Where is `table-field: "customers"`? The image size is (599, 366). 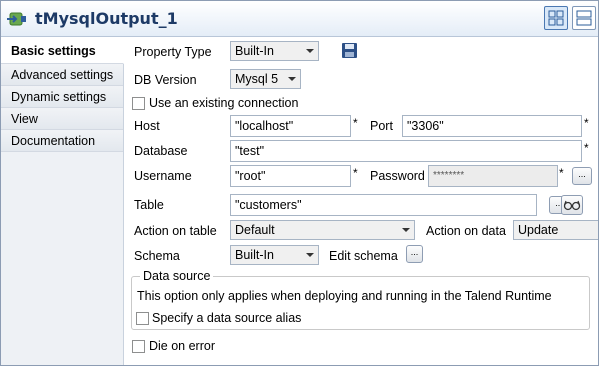 table-field: "customers" is located at coordinates (383, 205).